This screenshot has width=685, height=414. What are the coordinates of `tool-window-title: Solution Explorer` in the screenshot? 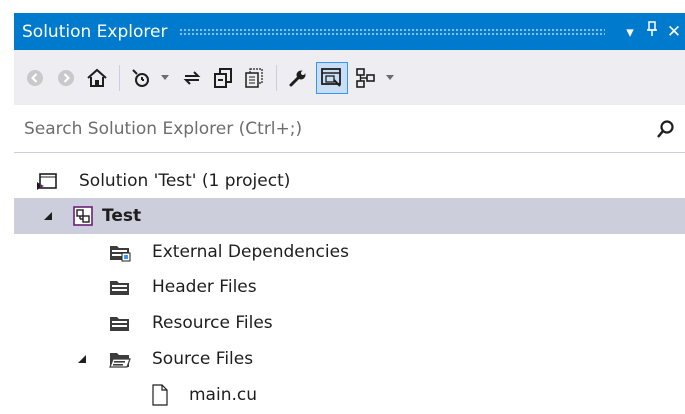 It's located at (95, 31).